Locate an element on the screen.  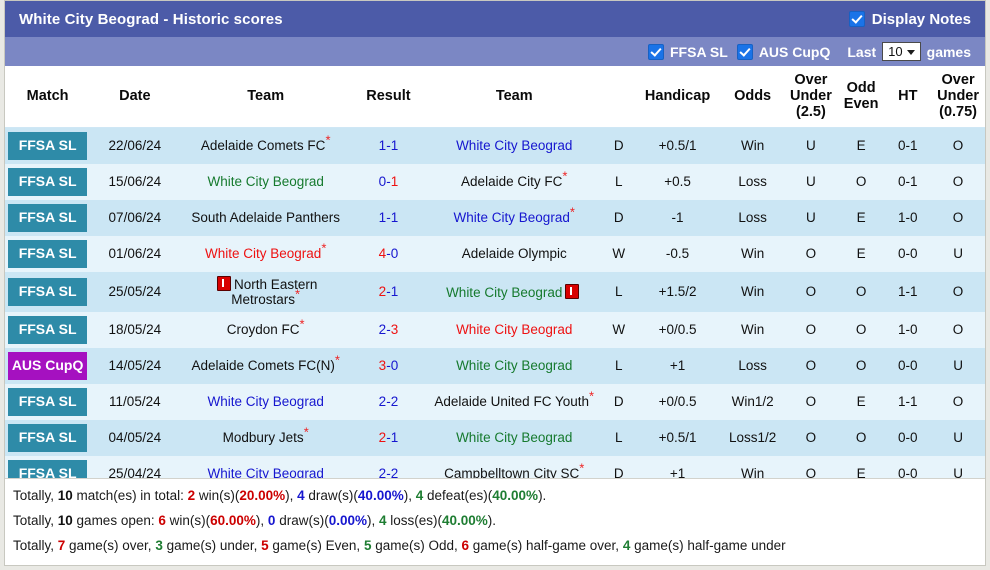
team-name: Campbelltown City SC is located at coordinates (511, 472).